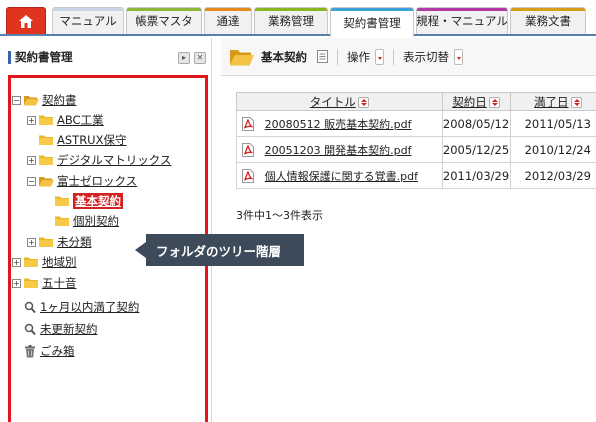 The width and height of the screenshot is (596, 422). I want to click on cell-title: 個人情報保護に関する覚書.pdf, so click(339, 175).